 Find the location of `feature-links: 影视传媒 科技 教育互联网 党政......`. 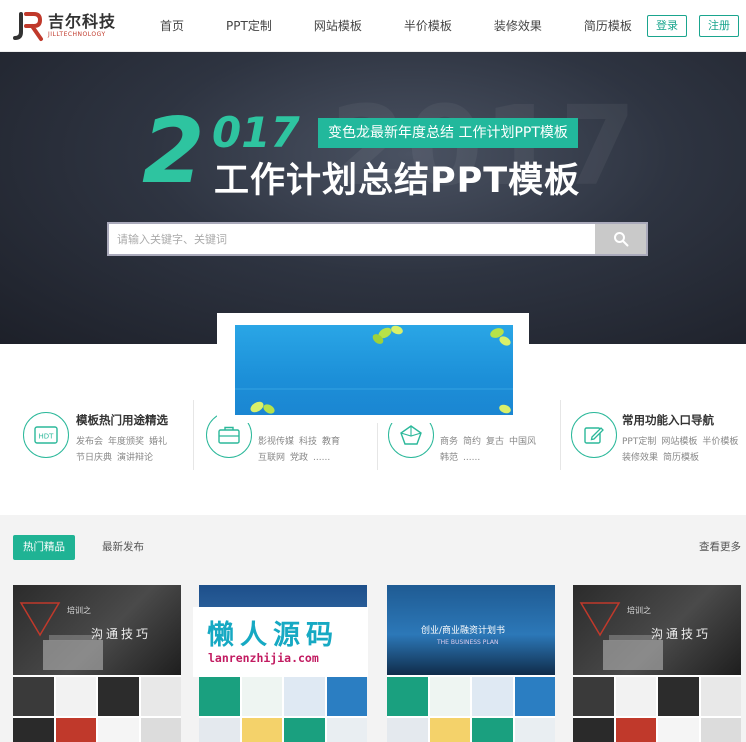

feature-links: 影视传媒 科技 教育互联网 党政...... is located at coordinates (315, 450).